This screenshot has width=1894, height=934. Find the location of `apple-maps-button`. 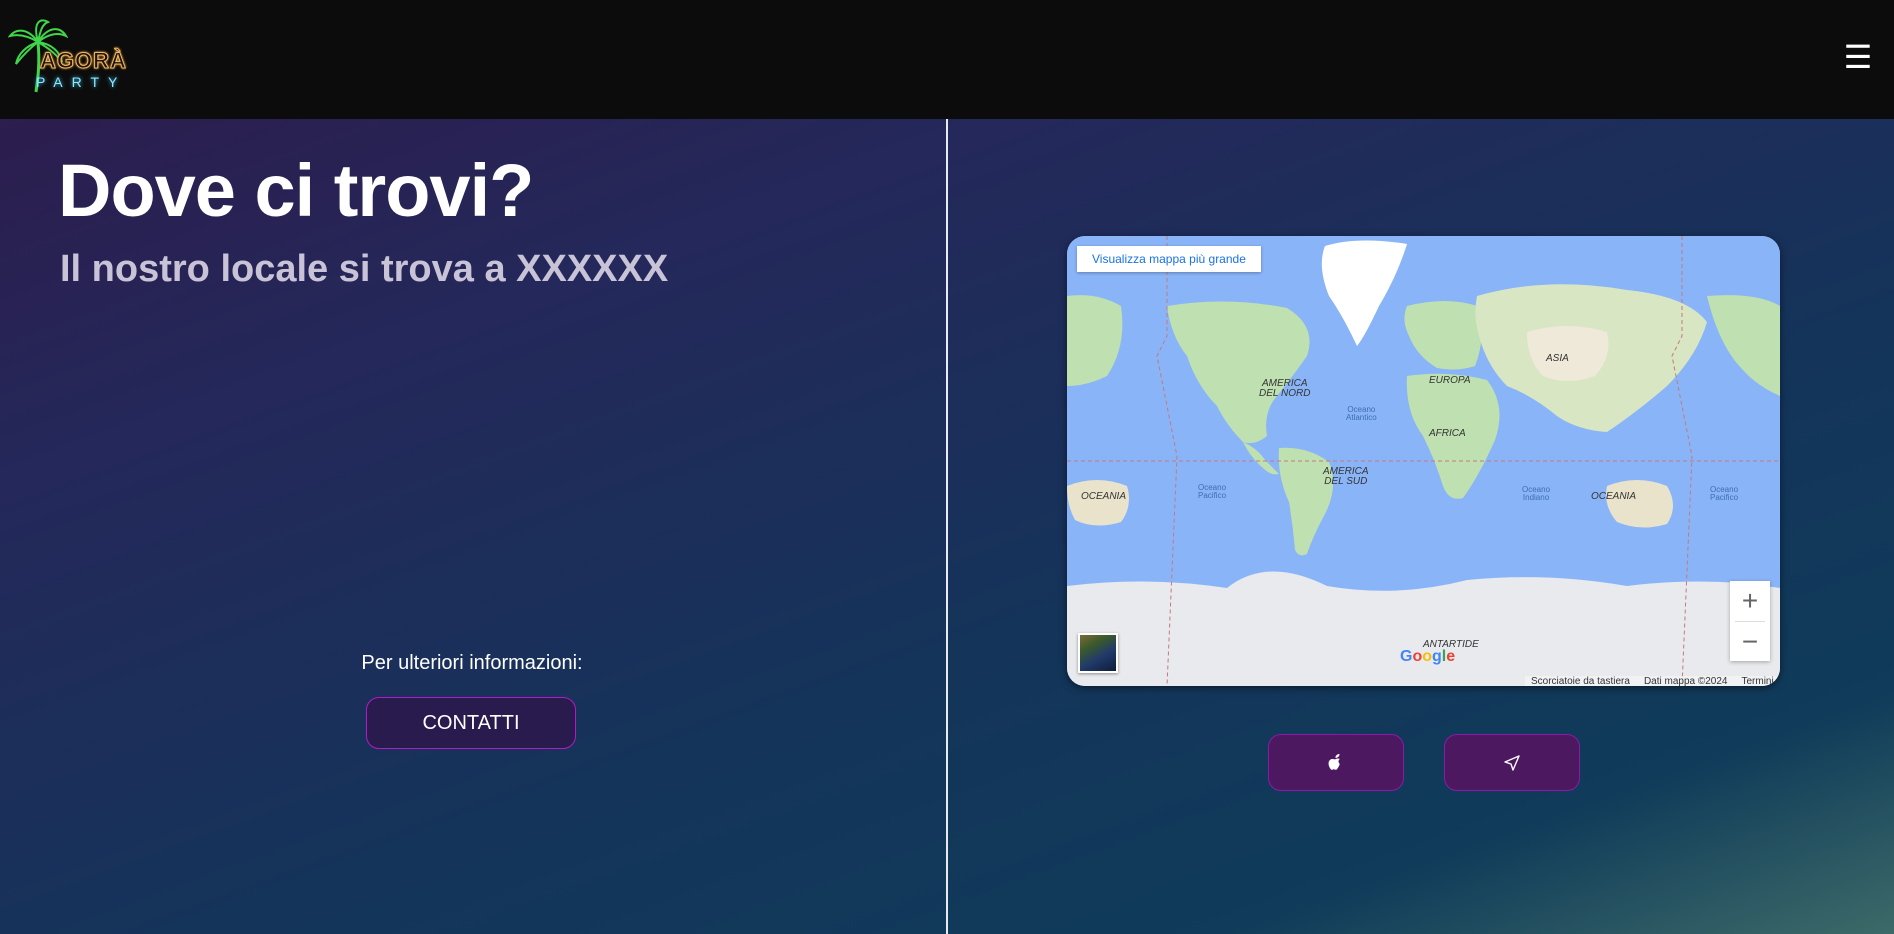

apple-maps-button is located at coordinates (1336, 762).